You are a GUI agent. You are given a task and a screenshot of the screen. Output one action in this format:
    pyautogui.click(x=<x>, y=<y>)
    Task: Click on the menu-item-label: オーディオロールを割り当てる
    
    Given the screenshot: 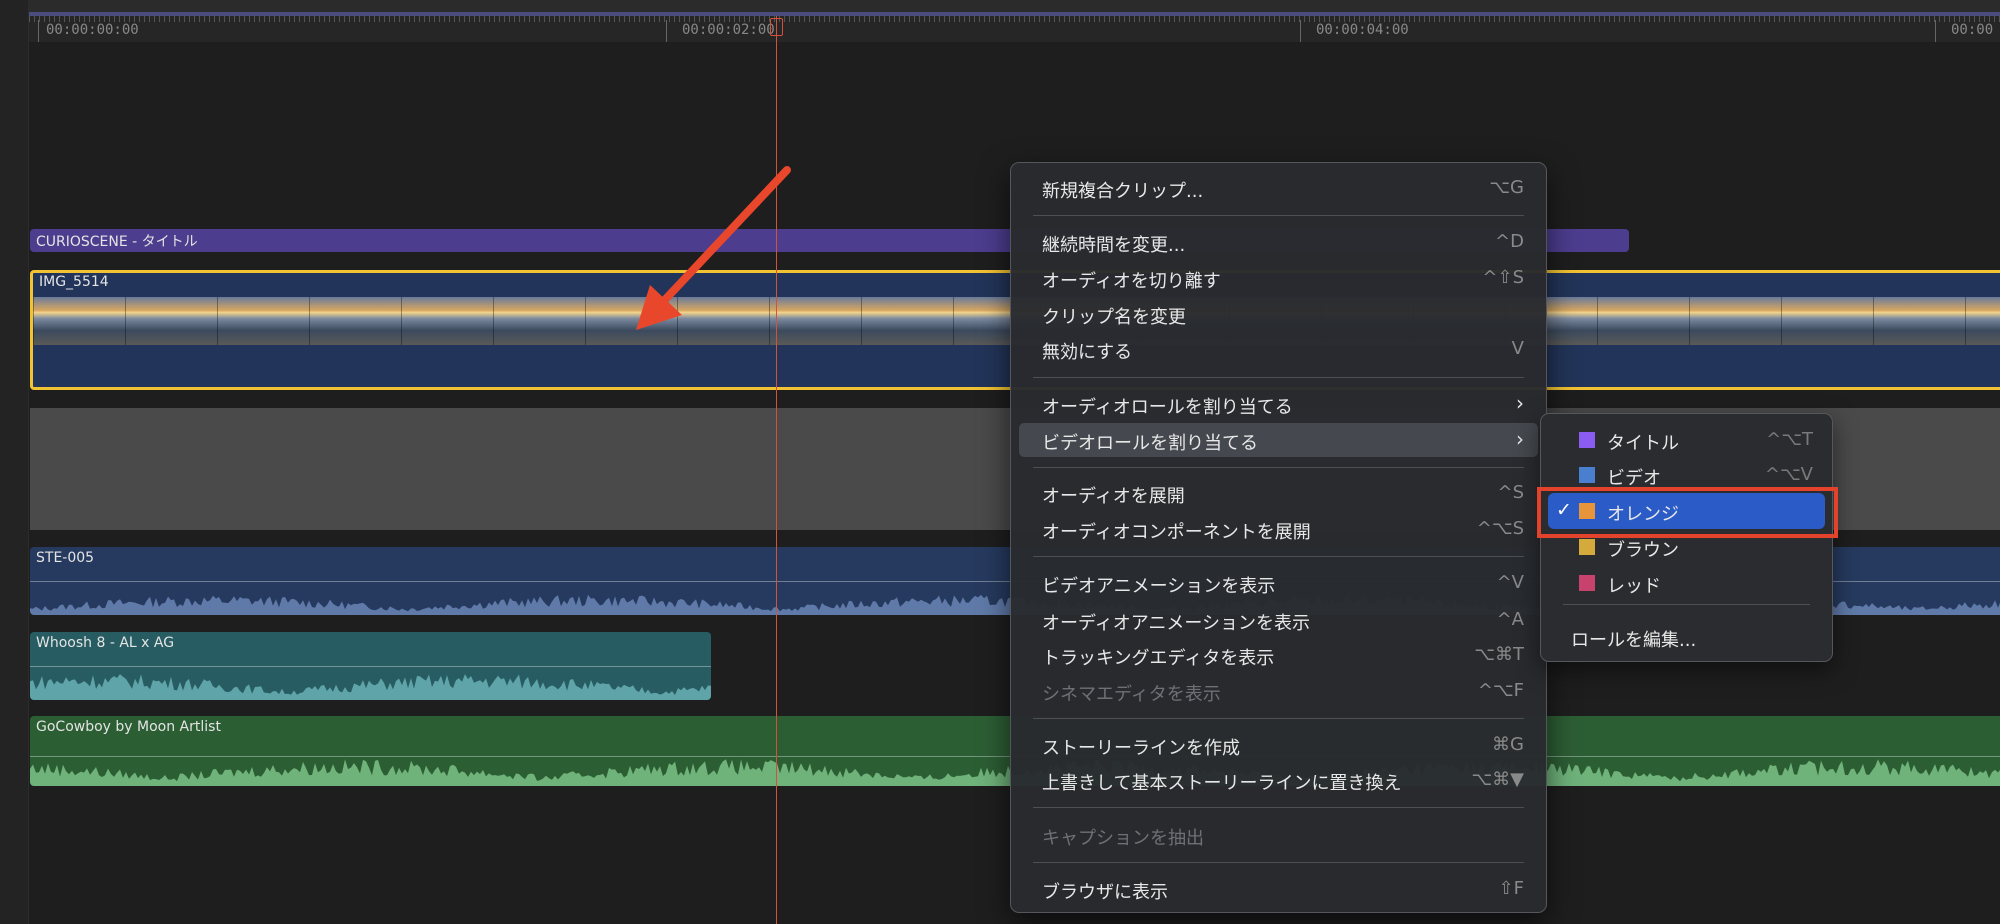 What is the action you would take?
    pyautogui.click(x=1167, y=407)
    